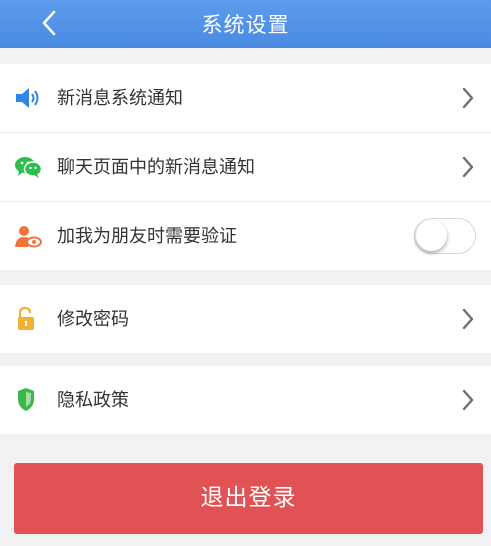 This screenshot has width=491, height=546. I want to click on speaker-icon, so click(27, 98).